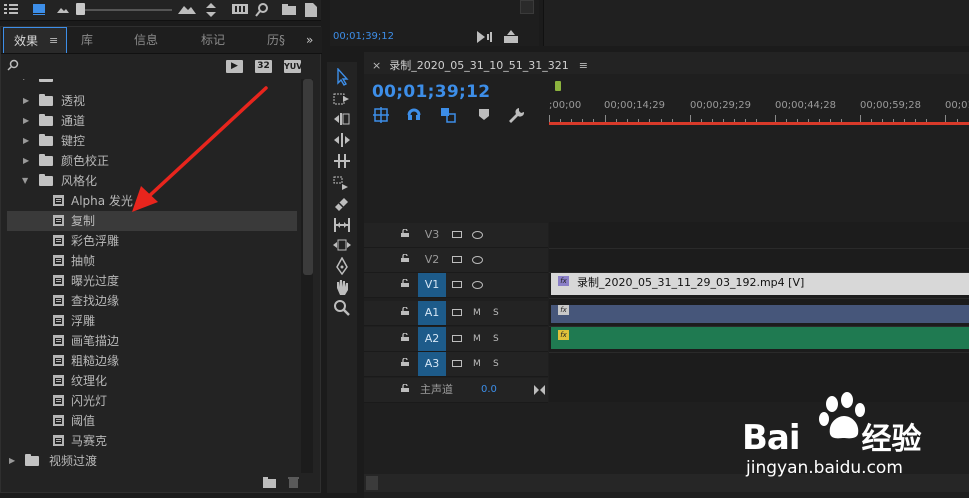  What do you see at coordinates (289, 9) in the screenshot?
I see `new-bin-icon` at bounding box center [289, 9].